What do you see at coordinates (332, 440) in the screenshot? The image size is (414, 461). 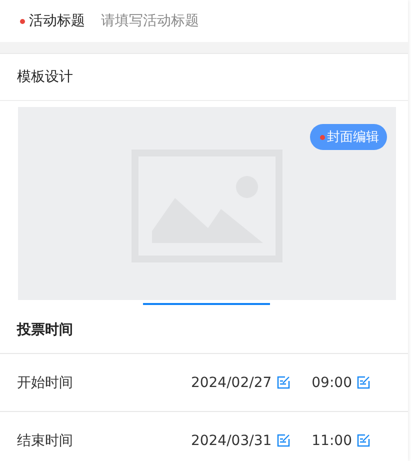 I see `time-value: 11:00` at bounding box center [332, 440].